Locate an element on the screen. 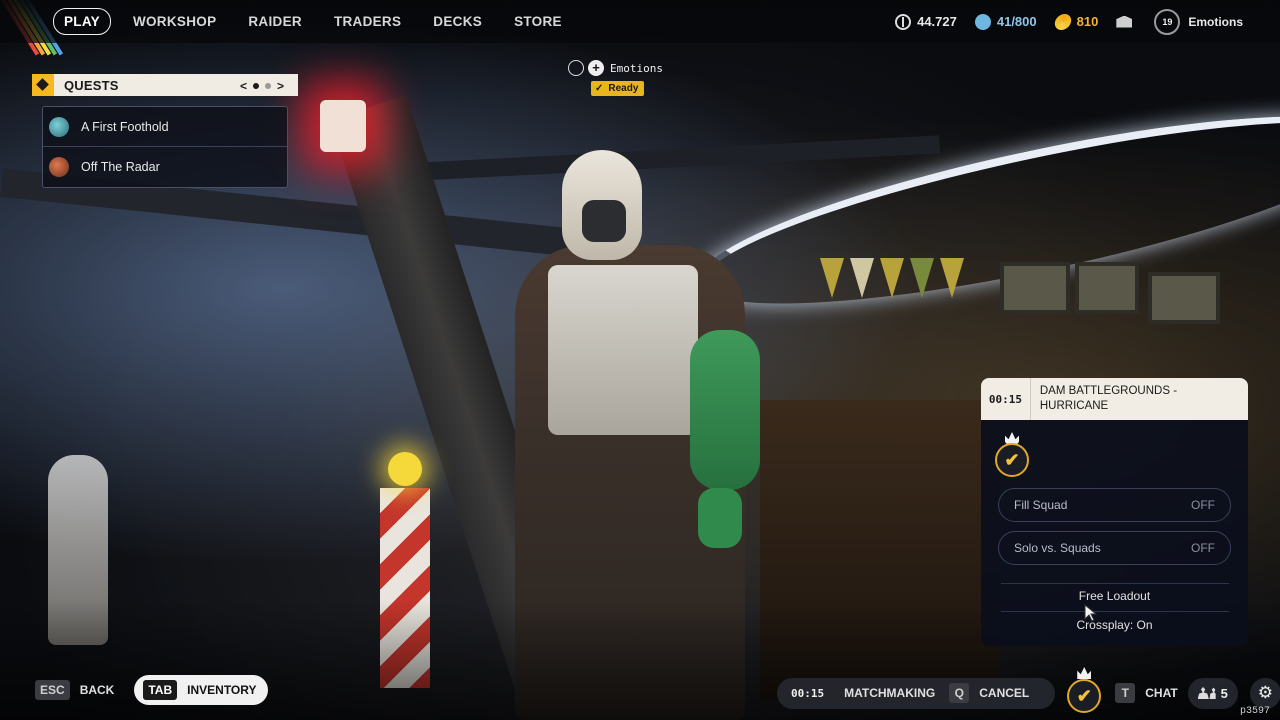  quest-list: A First Foothold Off The Radar is located at coordinates (165, 147).